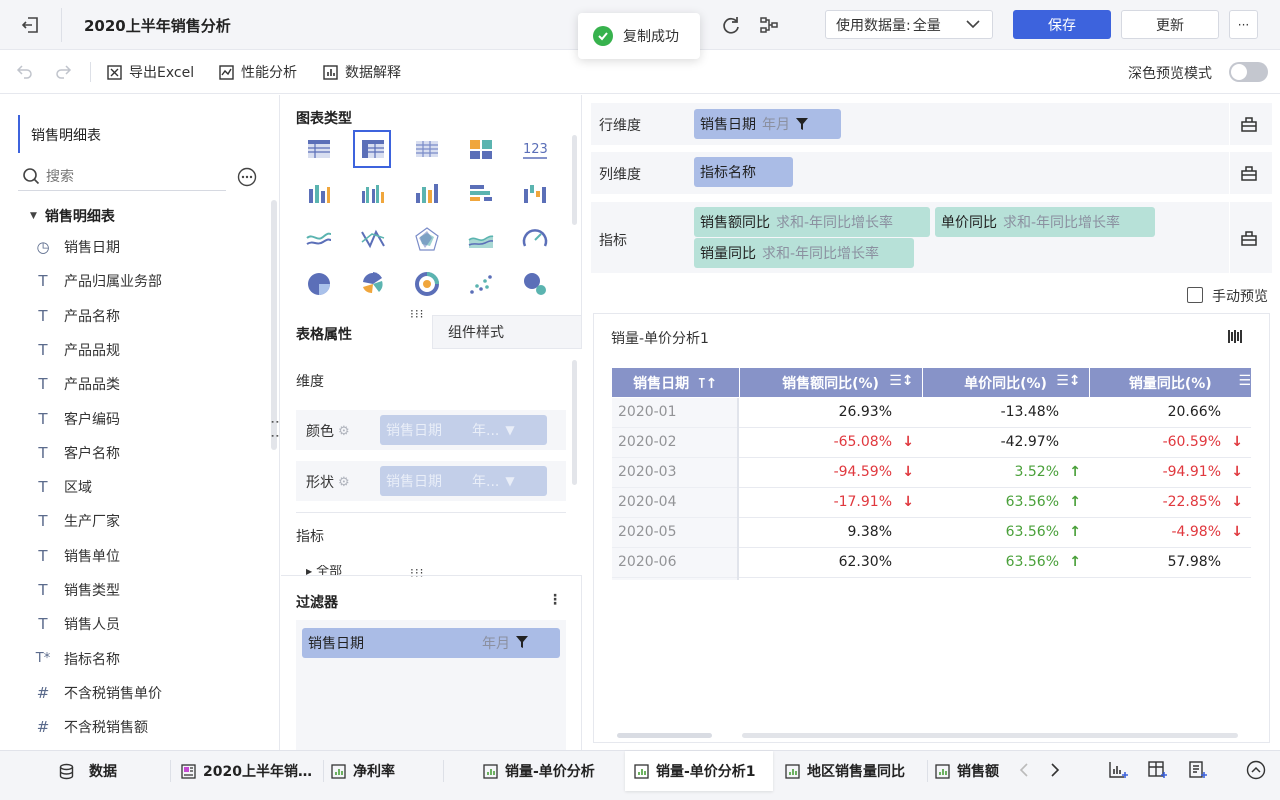 The image size is (1280, 800). What do you see at coordinates (1248, 72) in the screenshot?
I see `dark-preview-toggle` at bounding box center [1248, 72].